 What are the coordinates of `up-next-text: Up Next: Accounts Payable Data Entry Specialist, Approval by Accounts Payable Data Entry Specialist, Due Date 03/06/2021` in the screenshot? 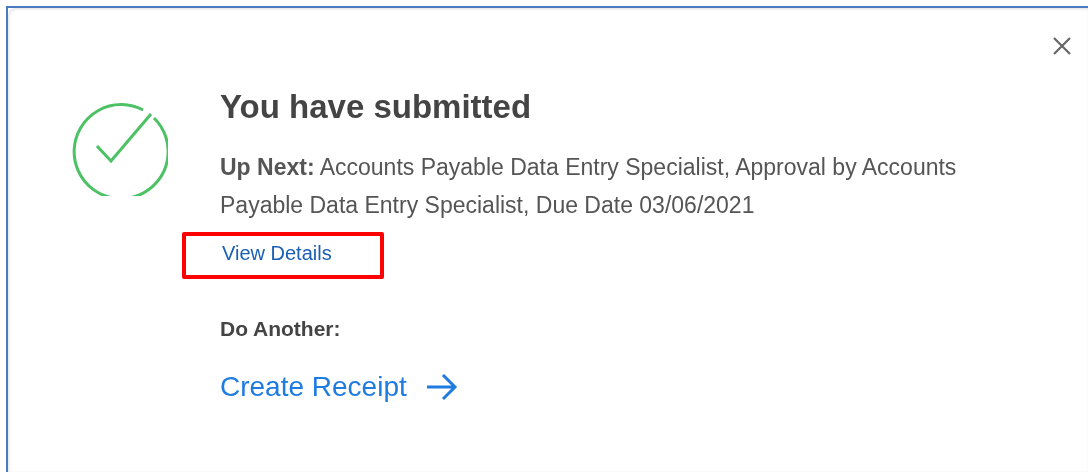 It's located at (589, 186).